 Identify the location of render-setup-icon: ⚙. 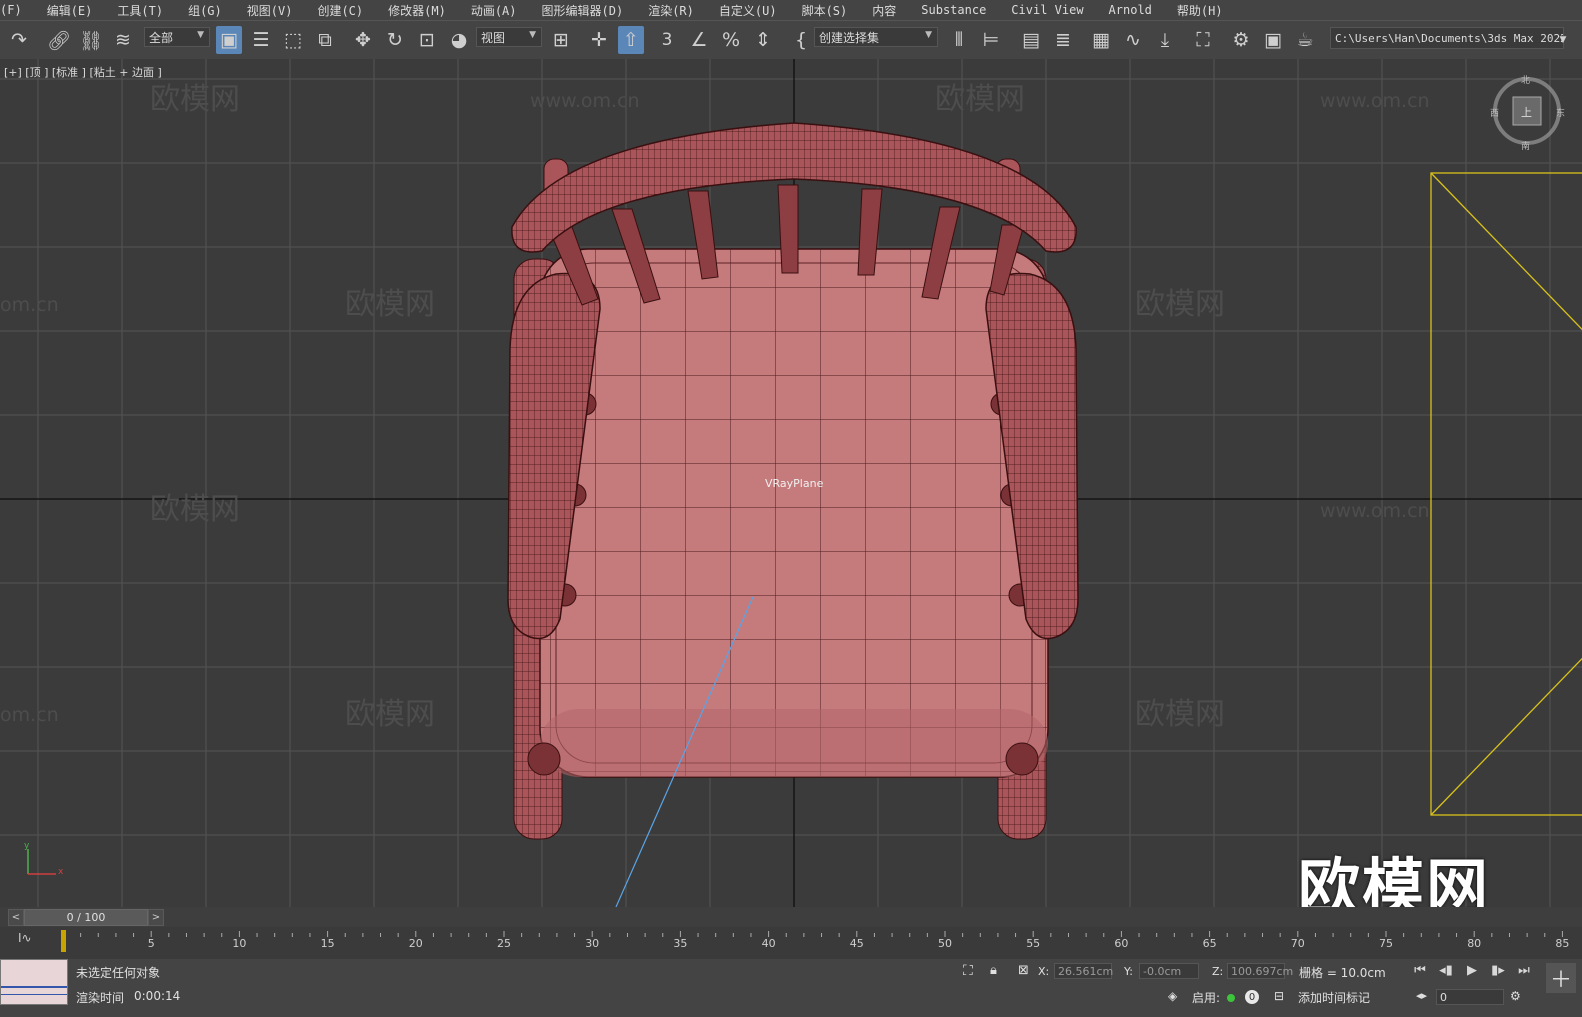
(1241, 40).